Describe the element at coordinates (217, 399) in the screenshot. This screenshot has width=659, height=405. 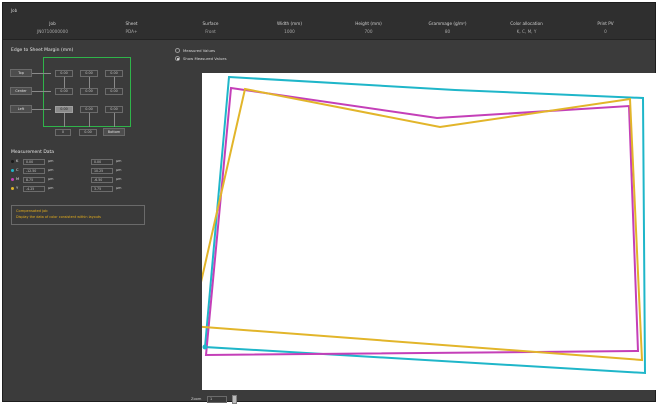
I see `zoom-input: 1` at that location.